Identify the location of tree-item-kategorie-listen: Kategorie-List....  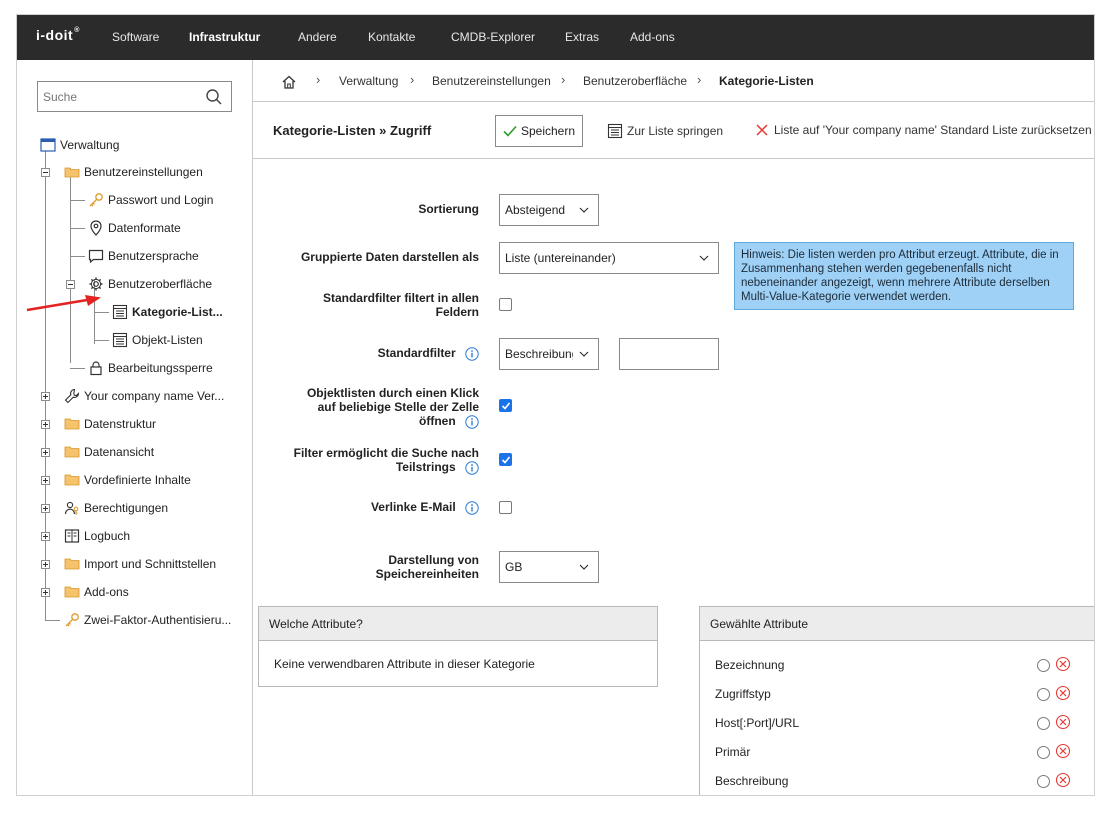
(167, 312).